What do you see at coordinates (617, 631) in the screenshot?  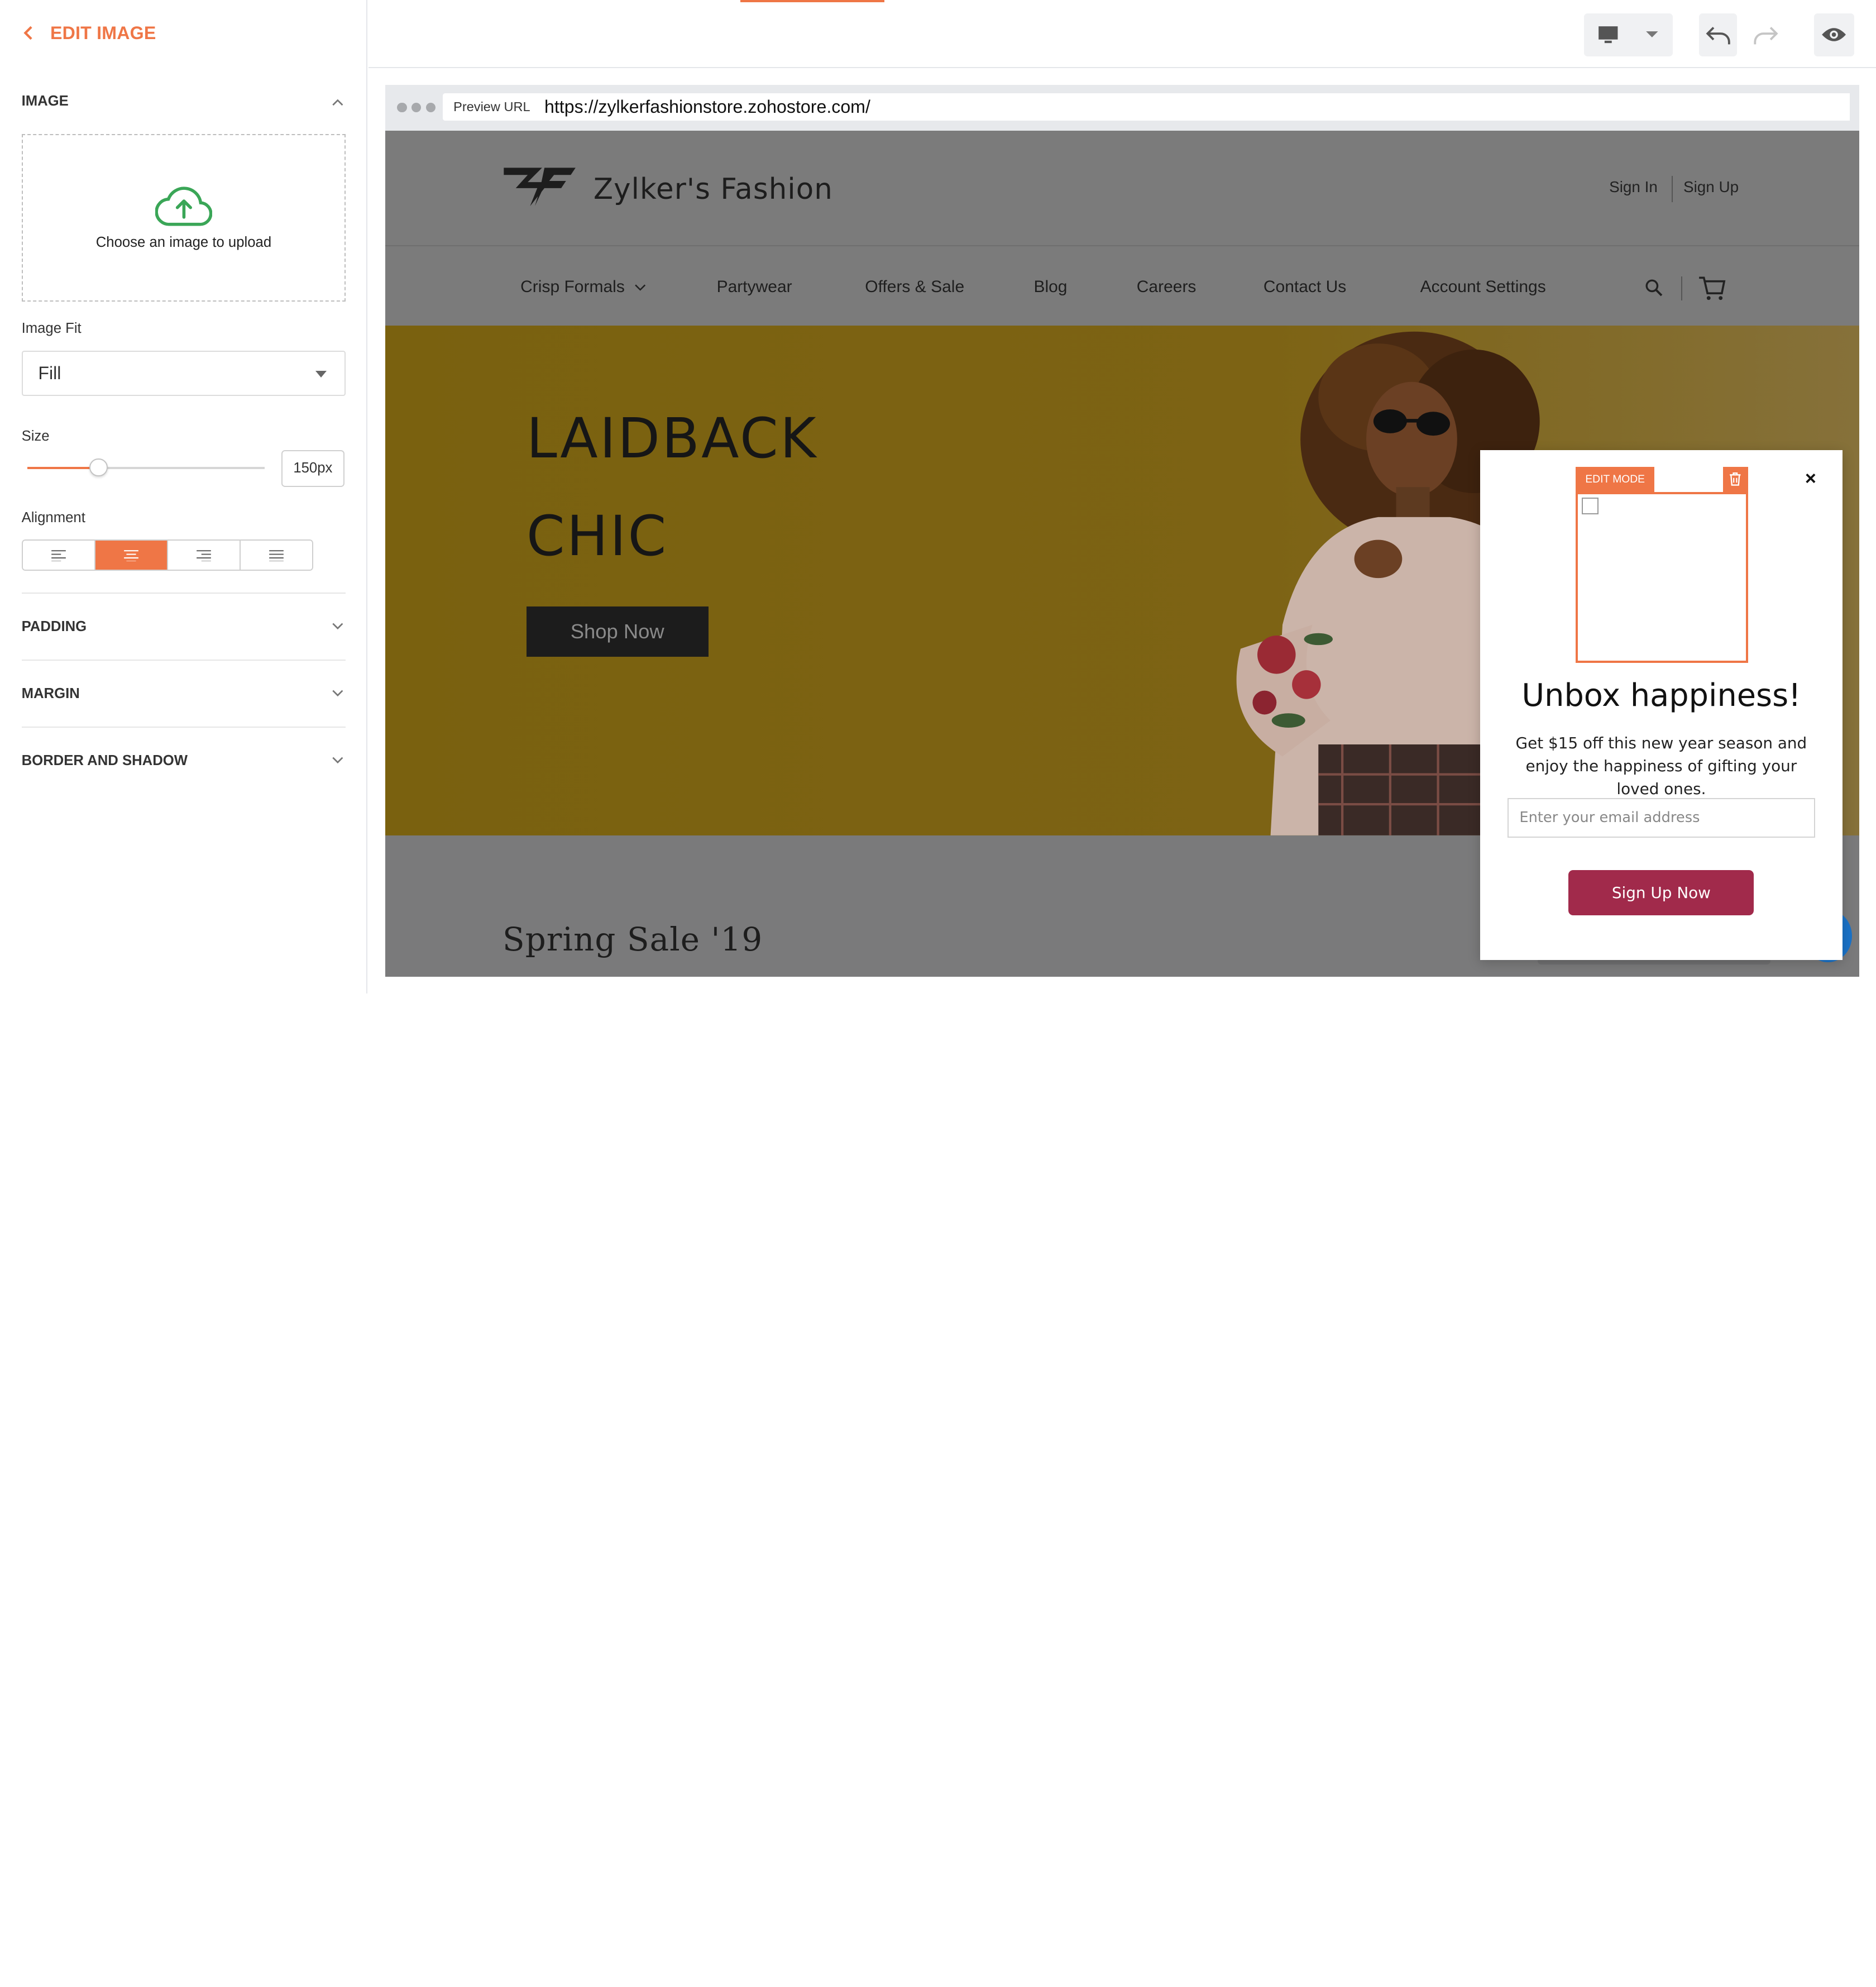 I see `shop-now-button: Shop Now` at bounding box center [617, 631].